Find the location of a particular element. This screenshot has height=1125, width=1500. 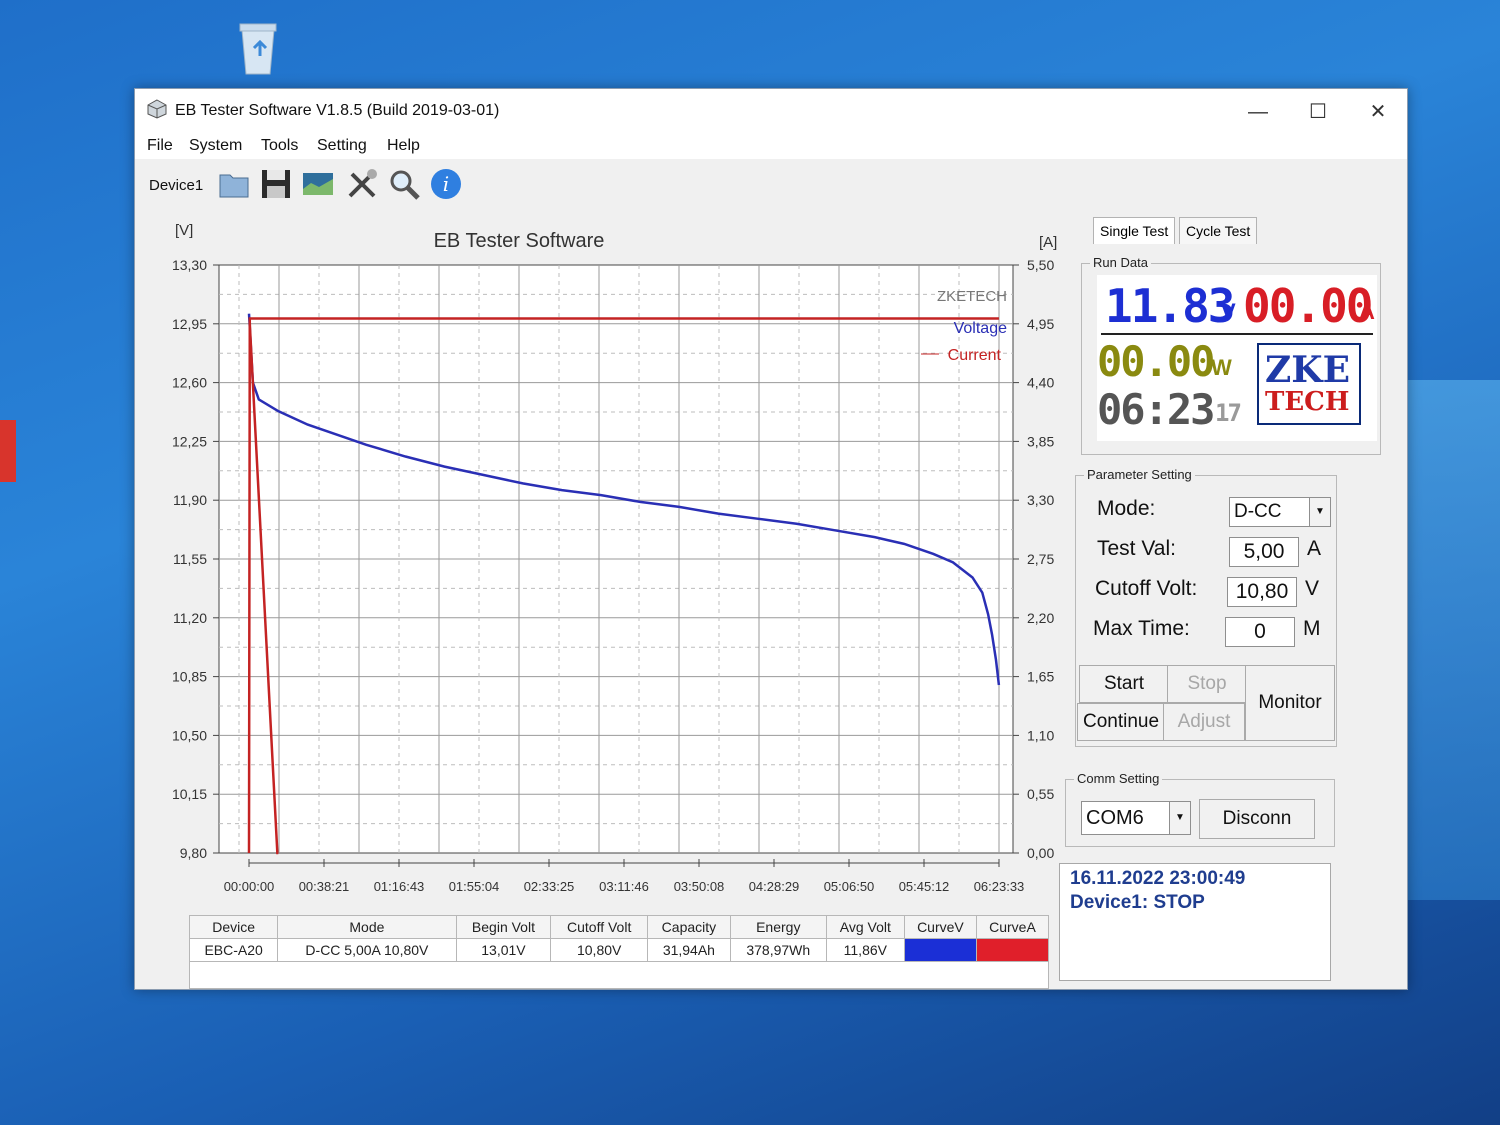

search-icon is located at coordinates (404, 184).